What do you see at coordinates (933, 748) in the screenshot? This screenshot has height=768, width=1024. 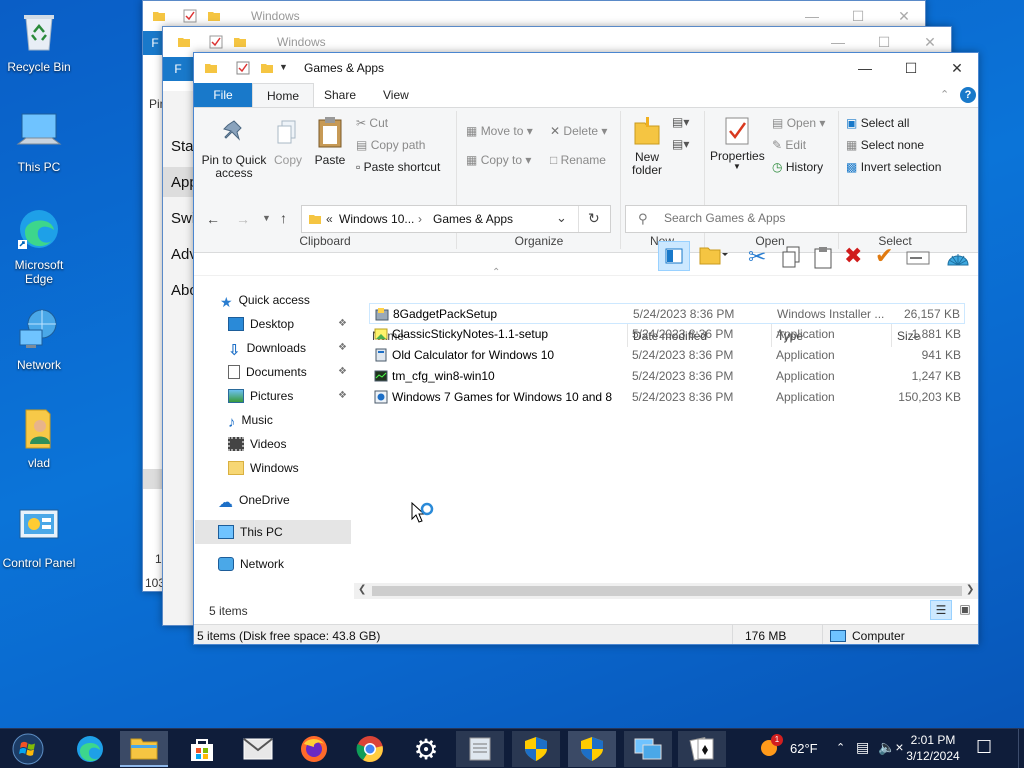 I see `clock: 2:01 PM 3/12/2024` at bounding box center [933, 748].